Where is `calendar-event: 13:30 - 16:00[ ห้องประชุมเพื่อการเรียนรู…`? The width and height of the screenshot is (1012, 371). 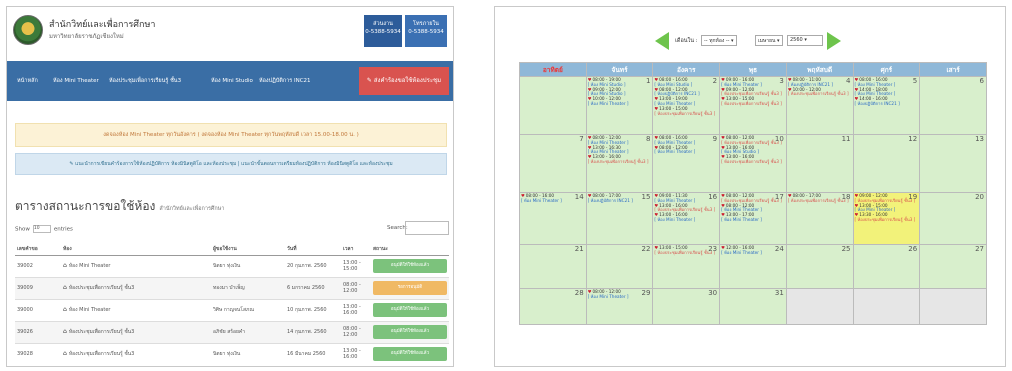 calendar-event: 13:30 - 16:00[ ห้องประชุมเพื่อการเรียนรู… is located at coordinates (887, 217).